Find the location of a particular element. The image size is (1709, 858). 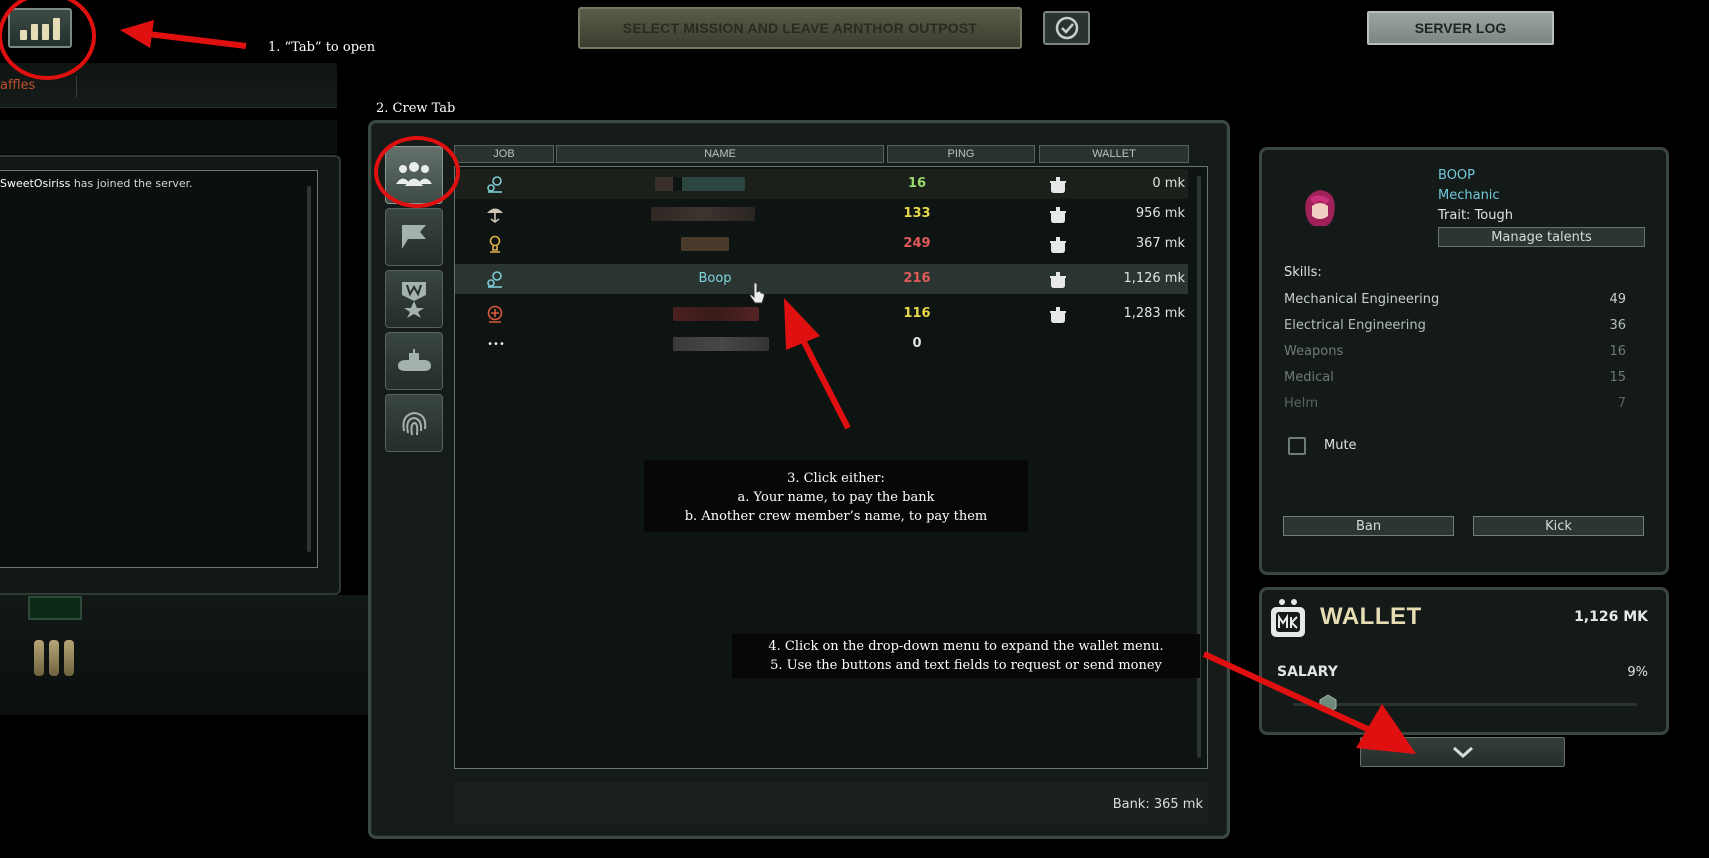

bank-balance: Bank: 365 mk is located at coordinates (1157, 804).